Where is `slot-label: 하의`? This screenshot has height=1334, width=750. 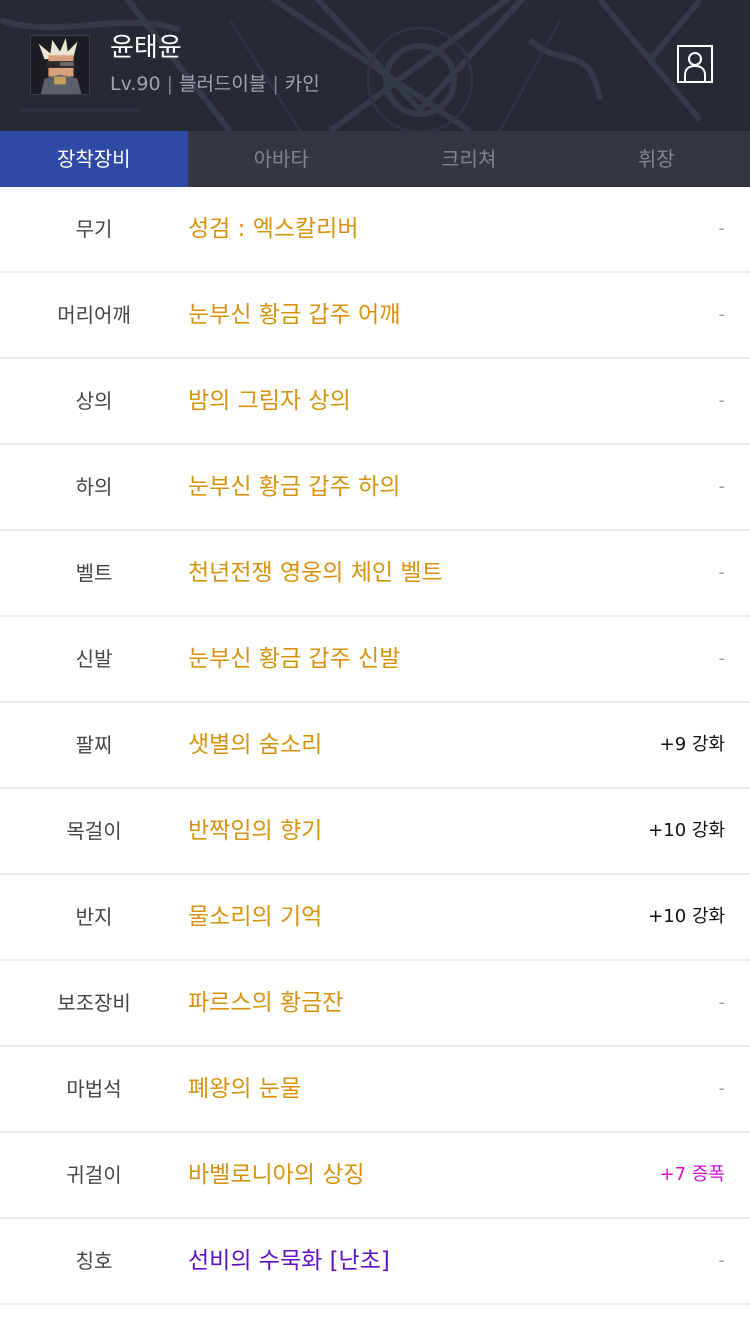 slot-label: 하의 is located at coordinates (94, 487).